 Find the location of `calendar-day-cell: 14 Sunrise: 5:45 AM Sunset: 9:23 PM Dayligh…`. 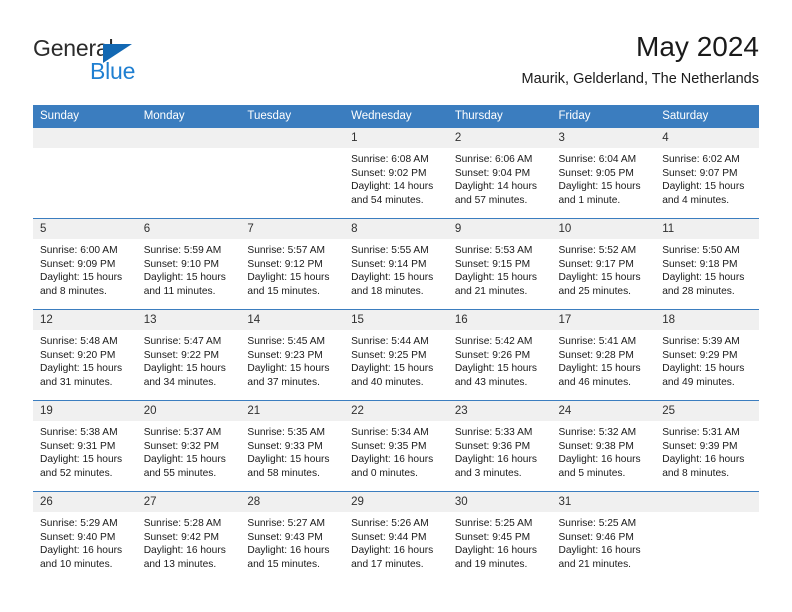

calendar-day-cell: 14 Sunrise: 5:45 AM Sunset: 9:23 PM Dayligh… is located at coordinates (292, 355).